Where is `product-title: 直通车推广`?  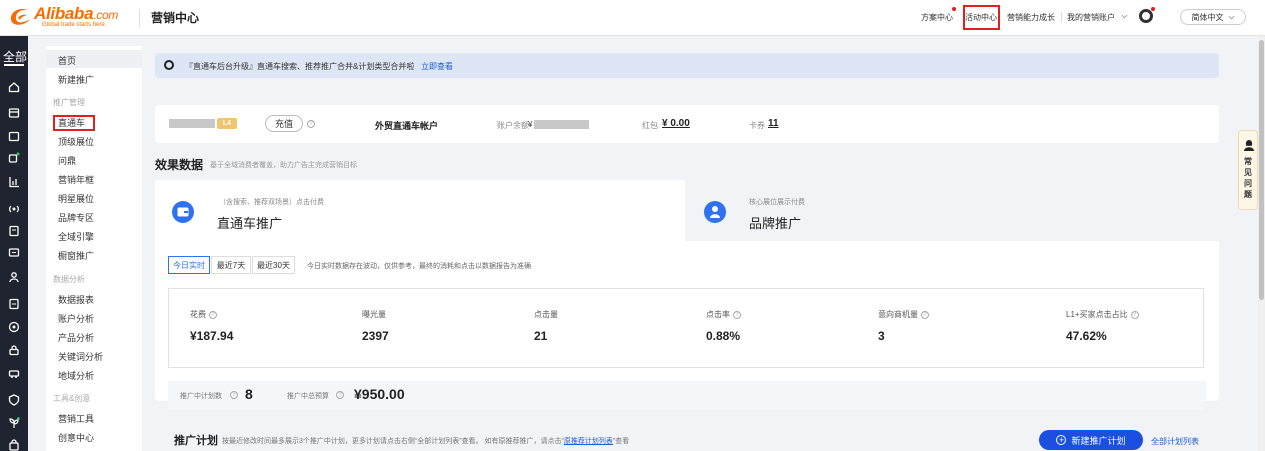
product-title: 直通车推广 is located at coordinates (250, 223).